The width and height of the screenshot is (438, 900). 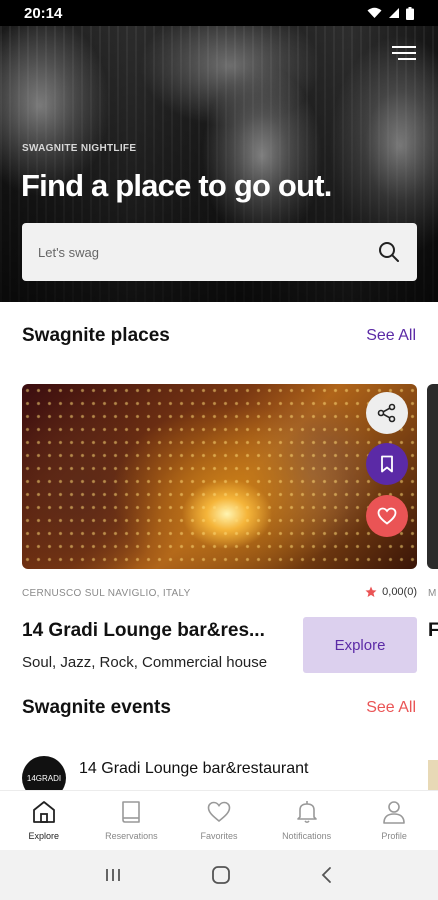 I want to click on bell-icon, so click(x=306, y=812).